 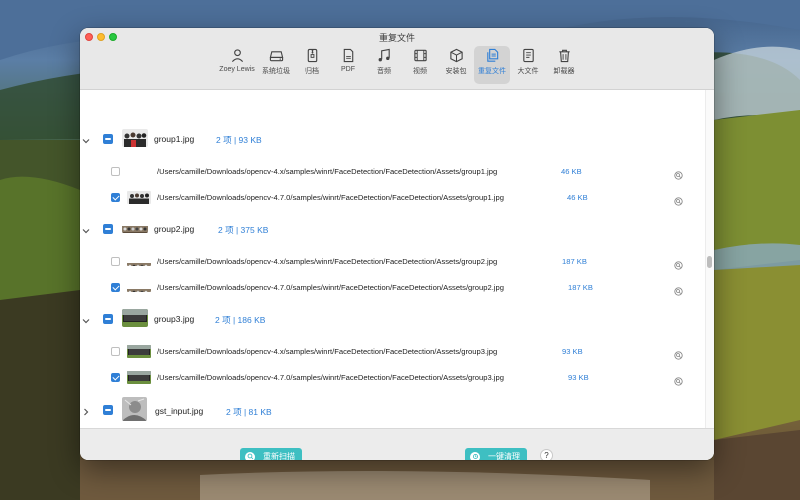 What do you see at coordinates (564, 56) in the screenshot?
I see `trash-icon` at bounding box center [564, 56].